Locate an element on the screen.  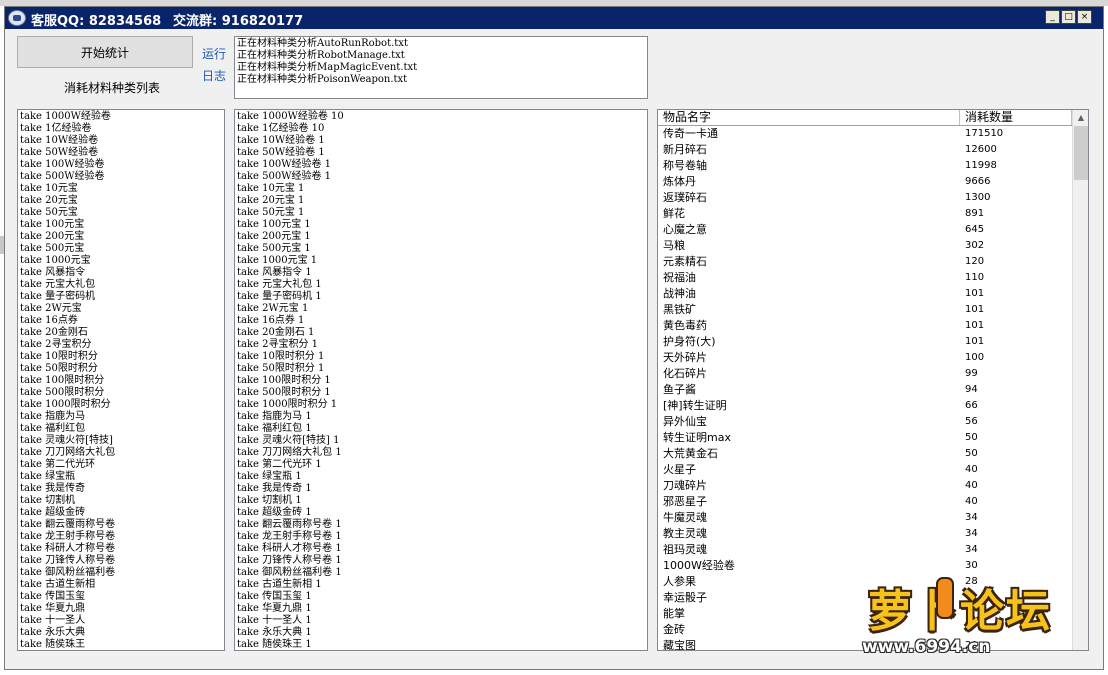
list-item: take 随侯珠王 is located at coordinates (53, 644).